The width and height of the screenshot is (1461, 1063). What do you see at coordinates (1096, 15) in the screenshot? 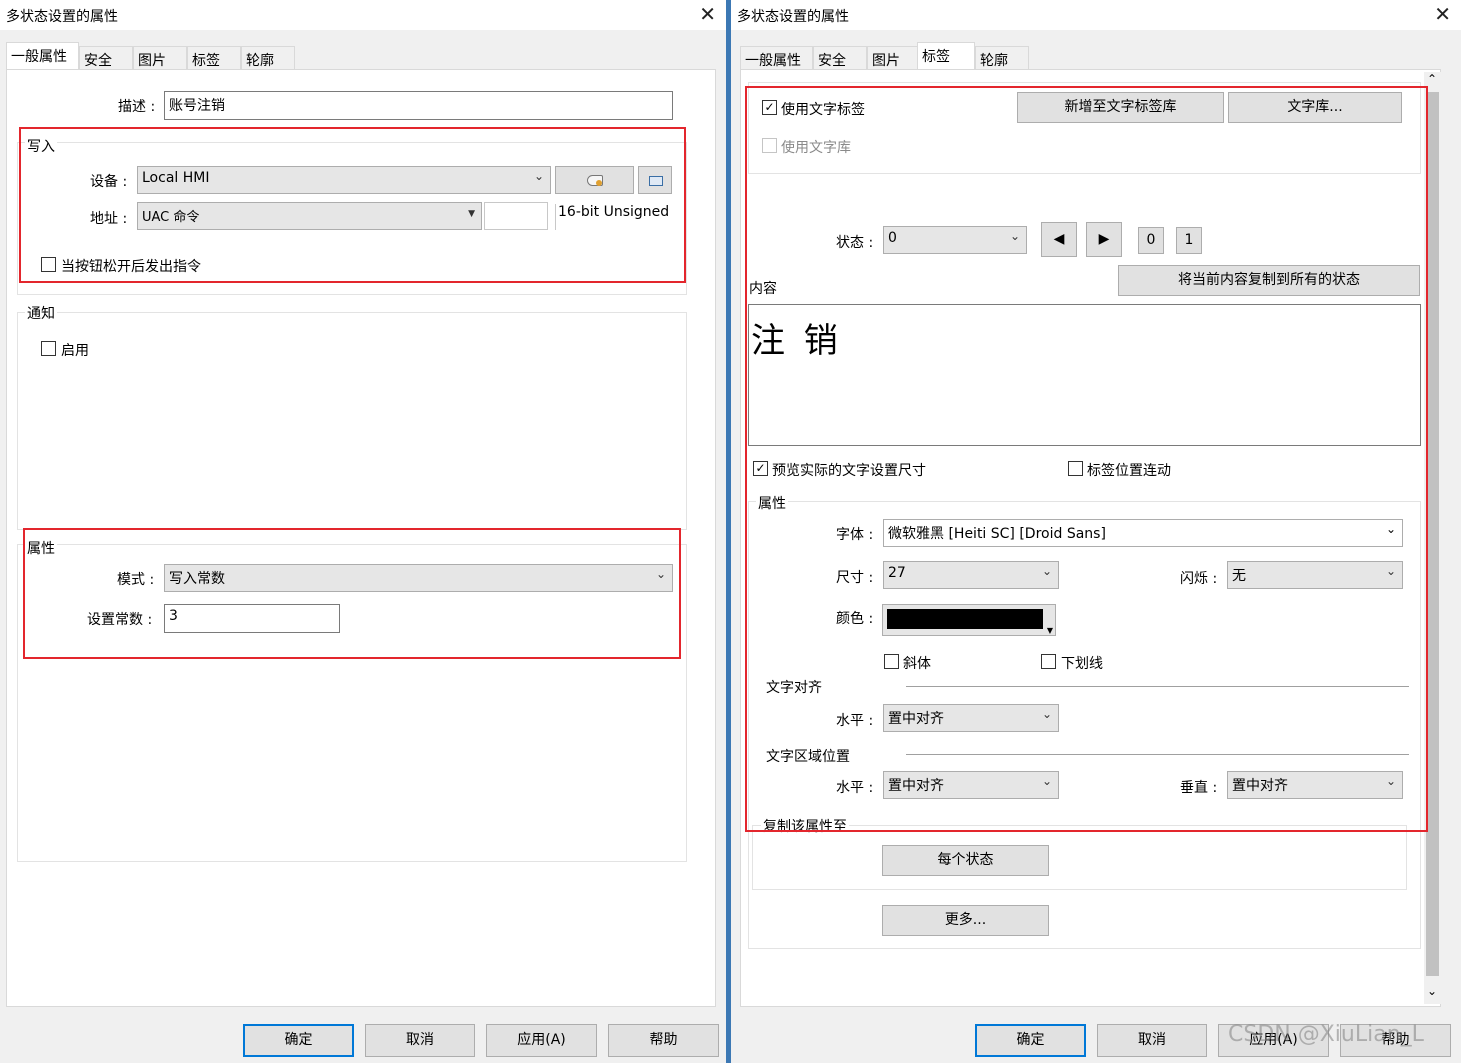
I see `right-titlebar: 多状态设置的属性 ✕` at bounding box center [1096, 15].